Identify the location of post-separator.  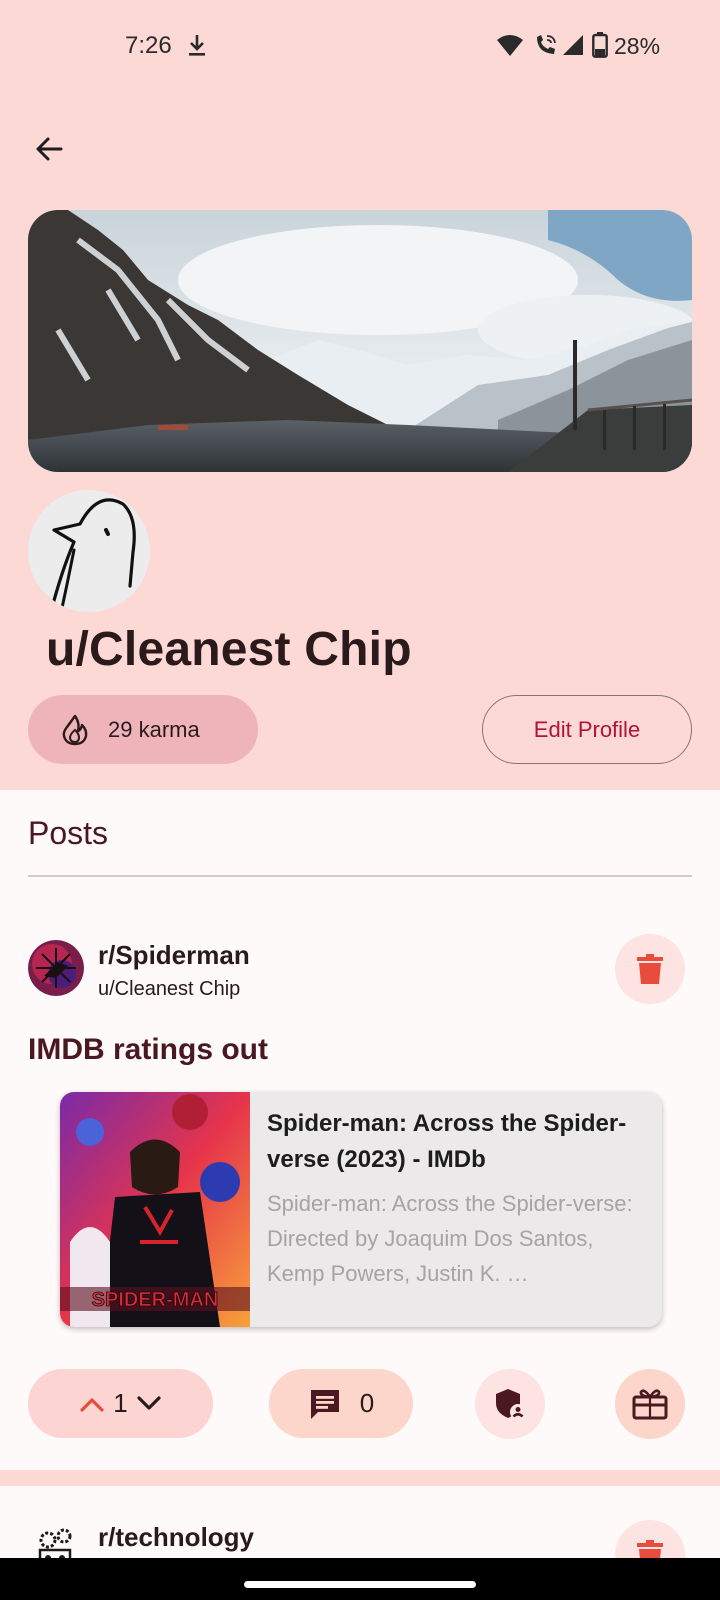
(360, 1478).